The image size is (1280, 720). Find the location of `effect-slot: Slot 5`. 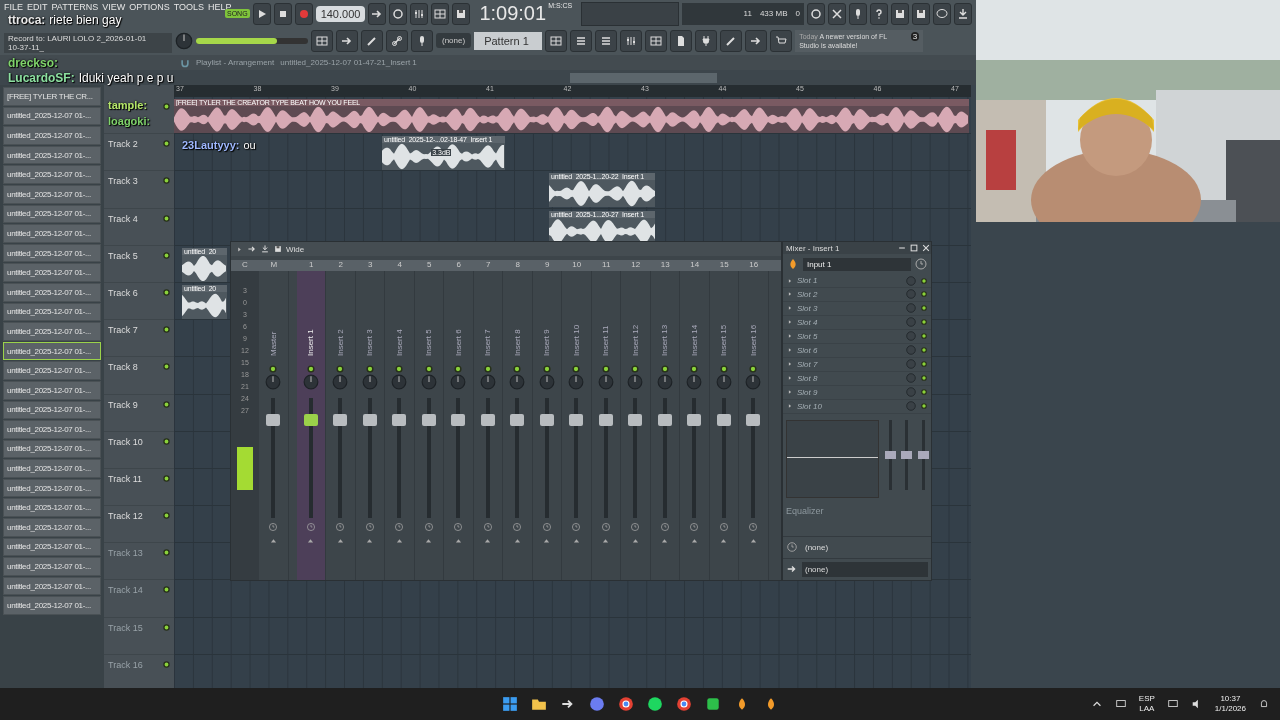

effect-slot: Slot 5 is located at coordinates (849, 336).